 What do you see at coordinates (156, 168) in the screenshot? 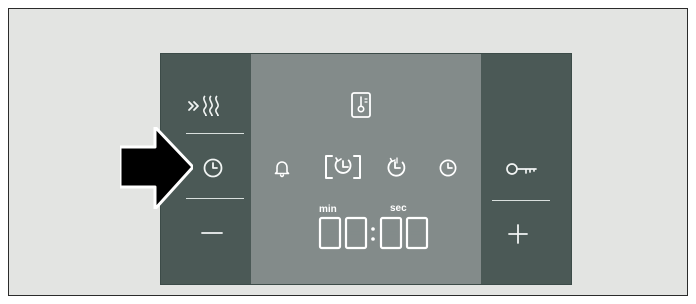
I see `pointer-arrow` at bounding box center [156, 168].